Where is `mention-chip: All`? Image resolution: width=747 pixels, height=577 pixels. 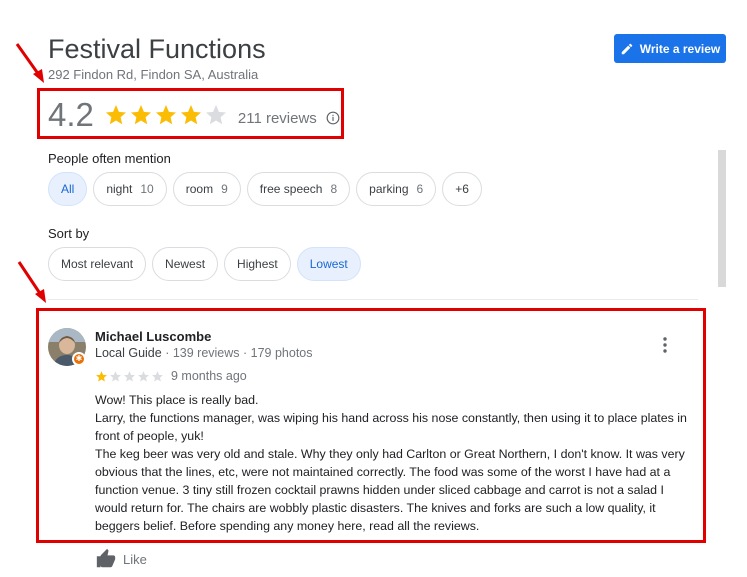
mention-chip: All is located at coordinates (68, 189).